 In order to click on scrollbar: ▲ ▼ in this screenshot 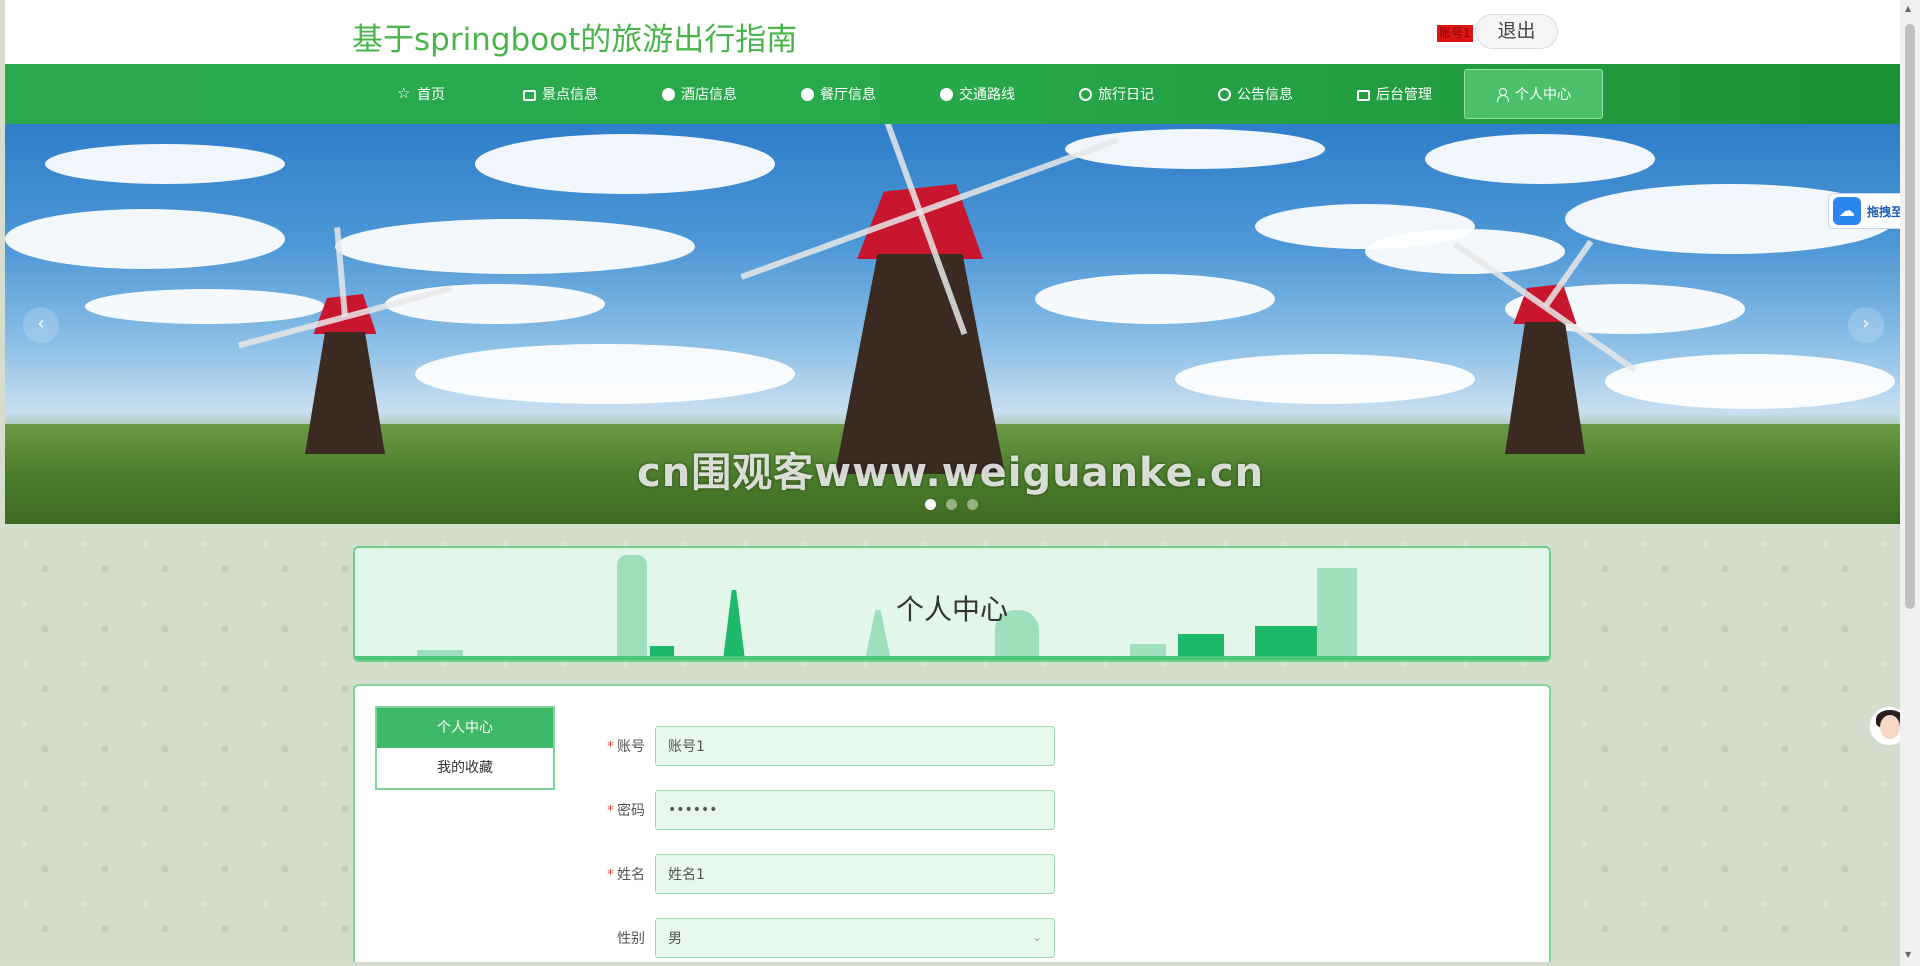, I will do `click(1910, 483)`.